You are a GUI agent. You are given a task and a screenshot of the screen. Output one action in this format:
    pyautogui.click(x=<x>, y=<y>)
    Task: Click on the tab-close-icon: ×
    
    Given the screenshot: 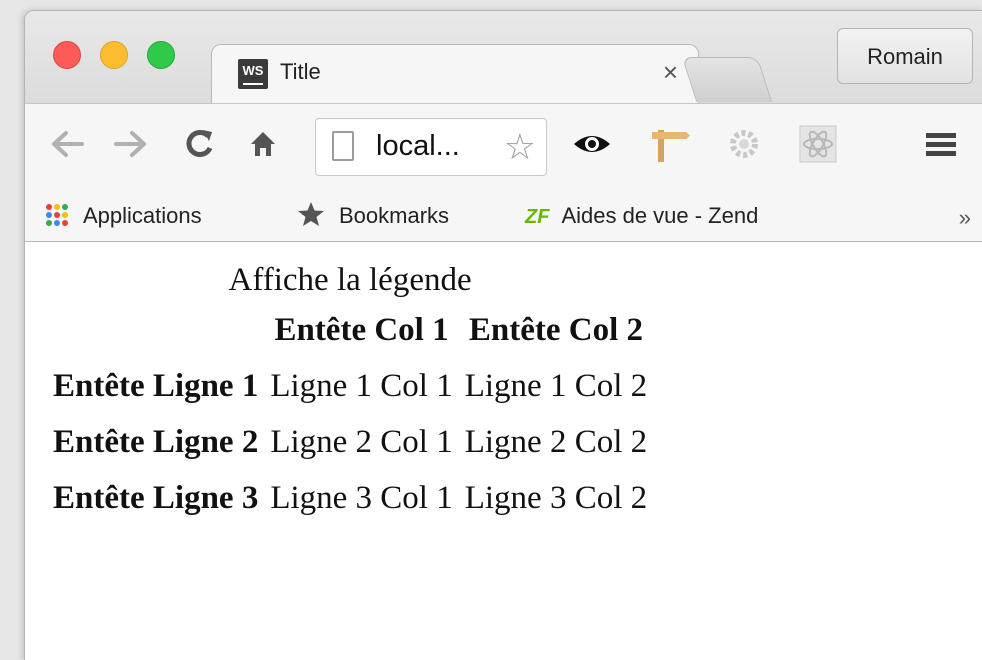 What is the action you would take?
    pyautogui.click(x=670, y=72)
    